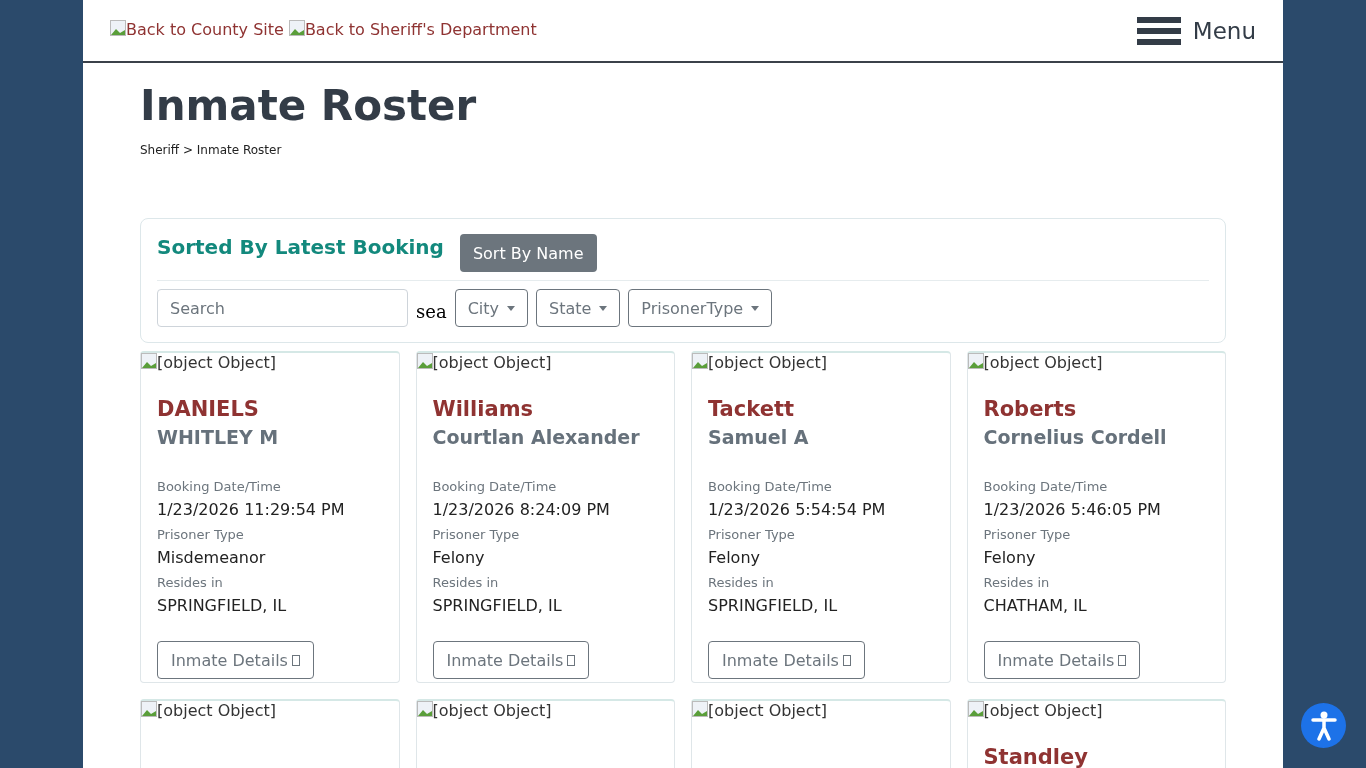 The height and width of the screenshot is (768, 1366). Describe the element at coordinates (1075, 437) in the screenshot. I see `inmate-first-name: Cornelius Cordell` at that location.